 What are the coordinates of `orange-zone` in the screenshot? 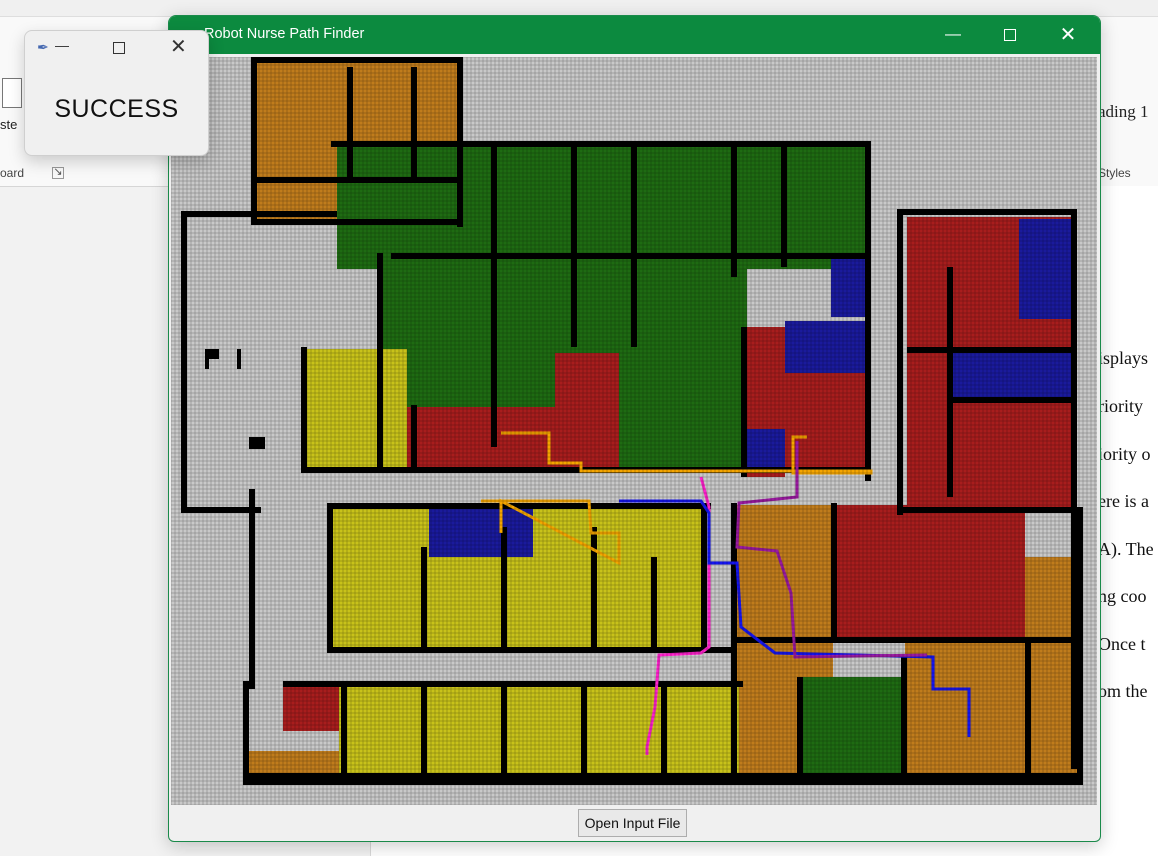 It's located at (1051, 667).